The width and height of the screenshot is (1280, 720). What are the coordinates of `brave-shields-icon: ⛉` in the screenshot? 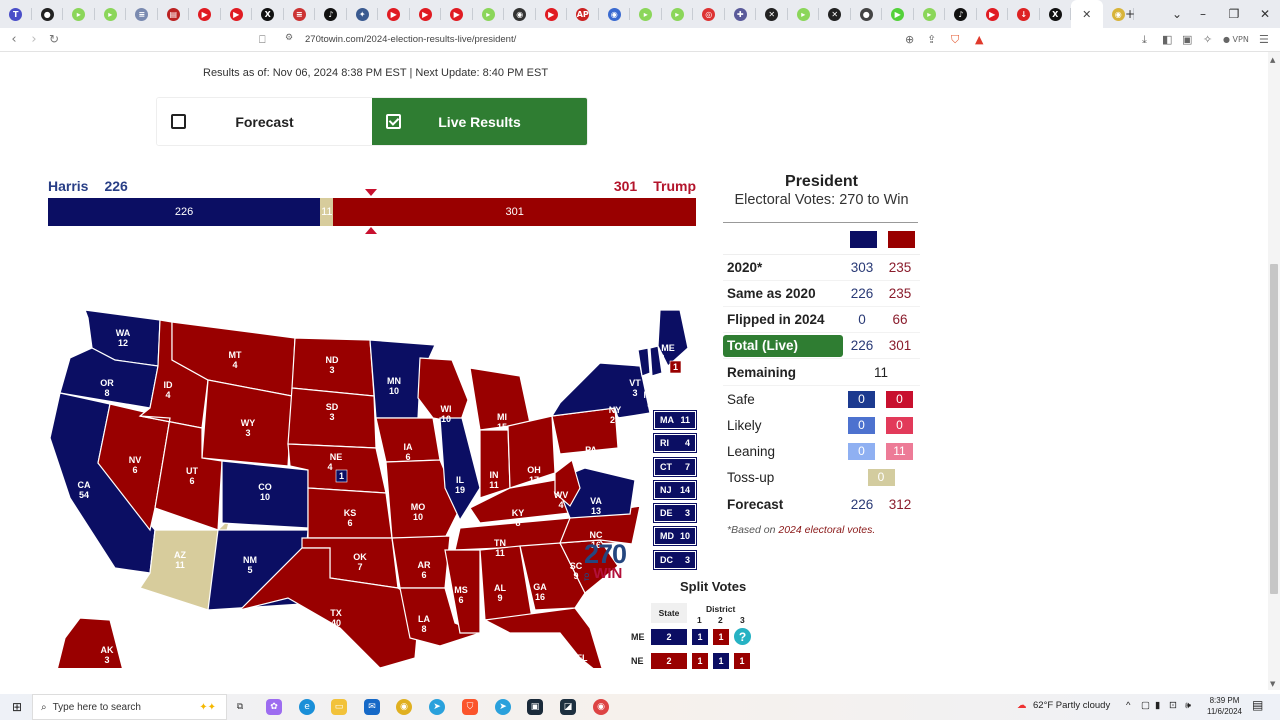 It's located at (955, 40).